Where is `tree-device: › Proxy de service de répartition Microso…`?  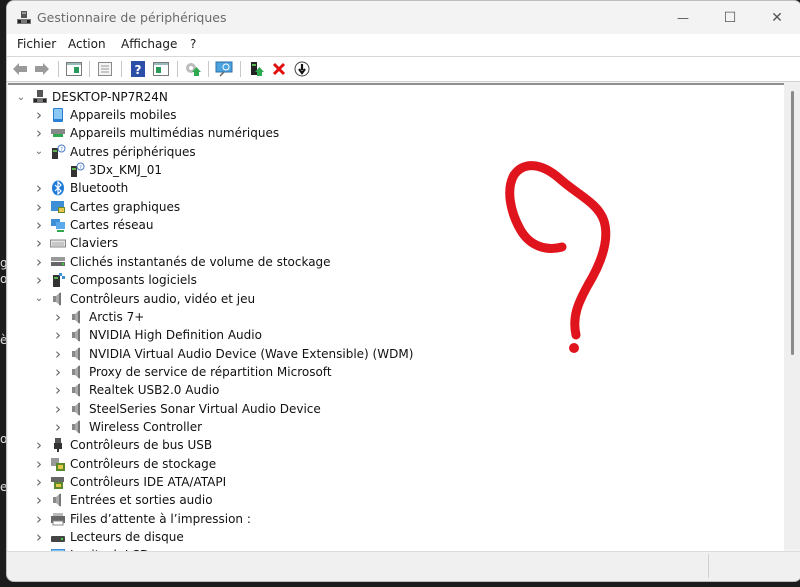 tree-device: › Proxy de service de répartition Microso… is located at coordinates (191, 372).